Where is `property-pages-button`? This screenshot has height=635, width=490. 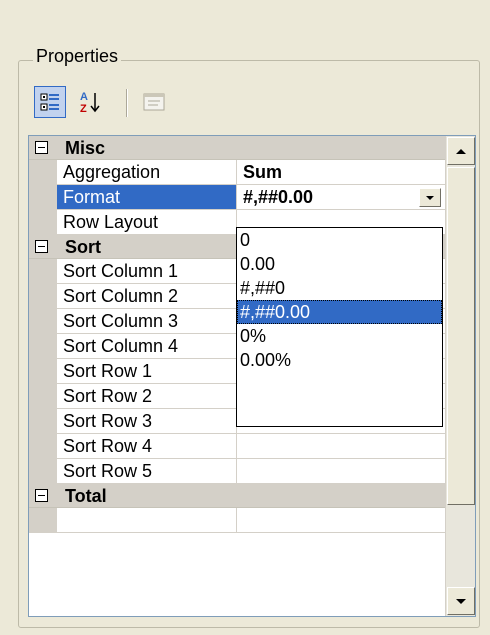
property-pages-button is located at coordinates (154, 102).